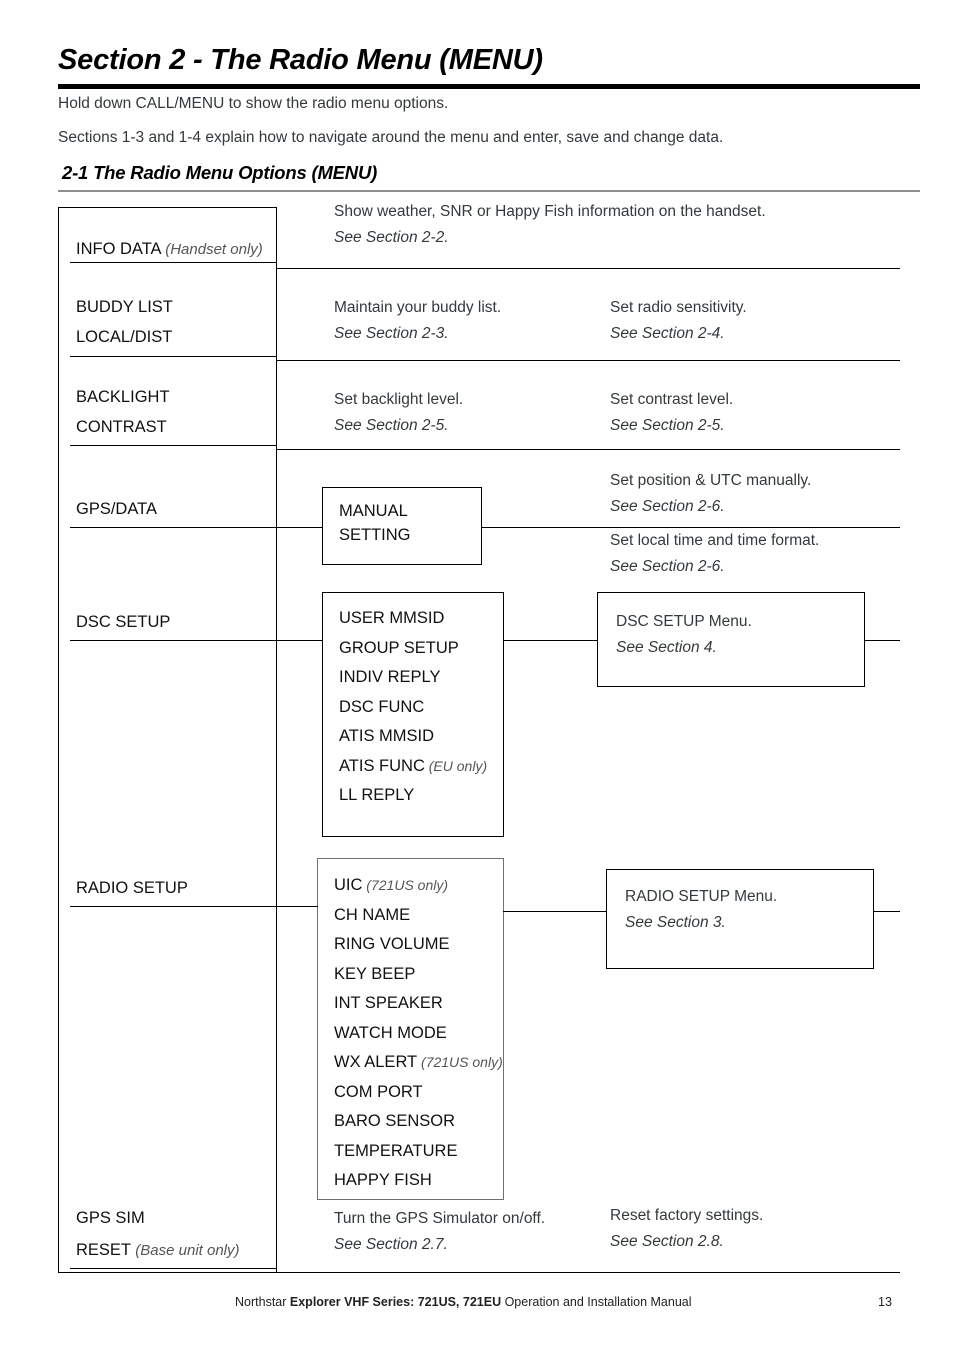  I want to click on submenu-item-radio-happy-fish: HAPPY FISH, so click(383, 1180).